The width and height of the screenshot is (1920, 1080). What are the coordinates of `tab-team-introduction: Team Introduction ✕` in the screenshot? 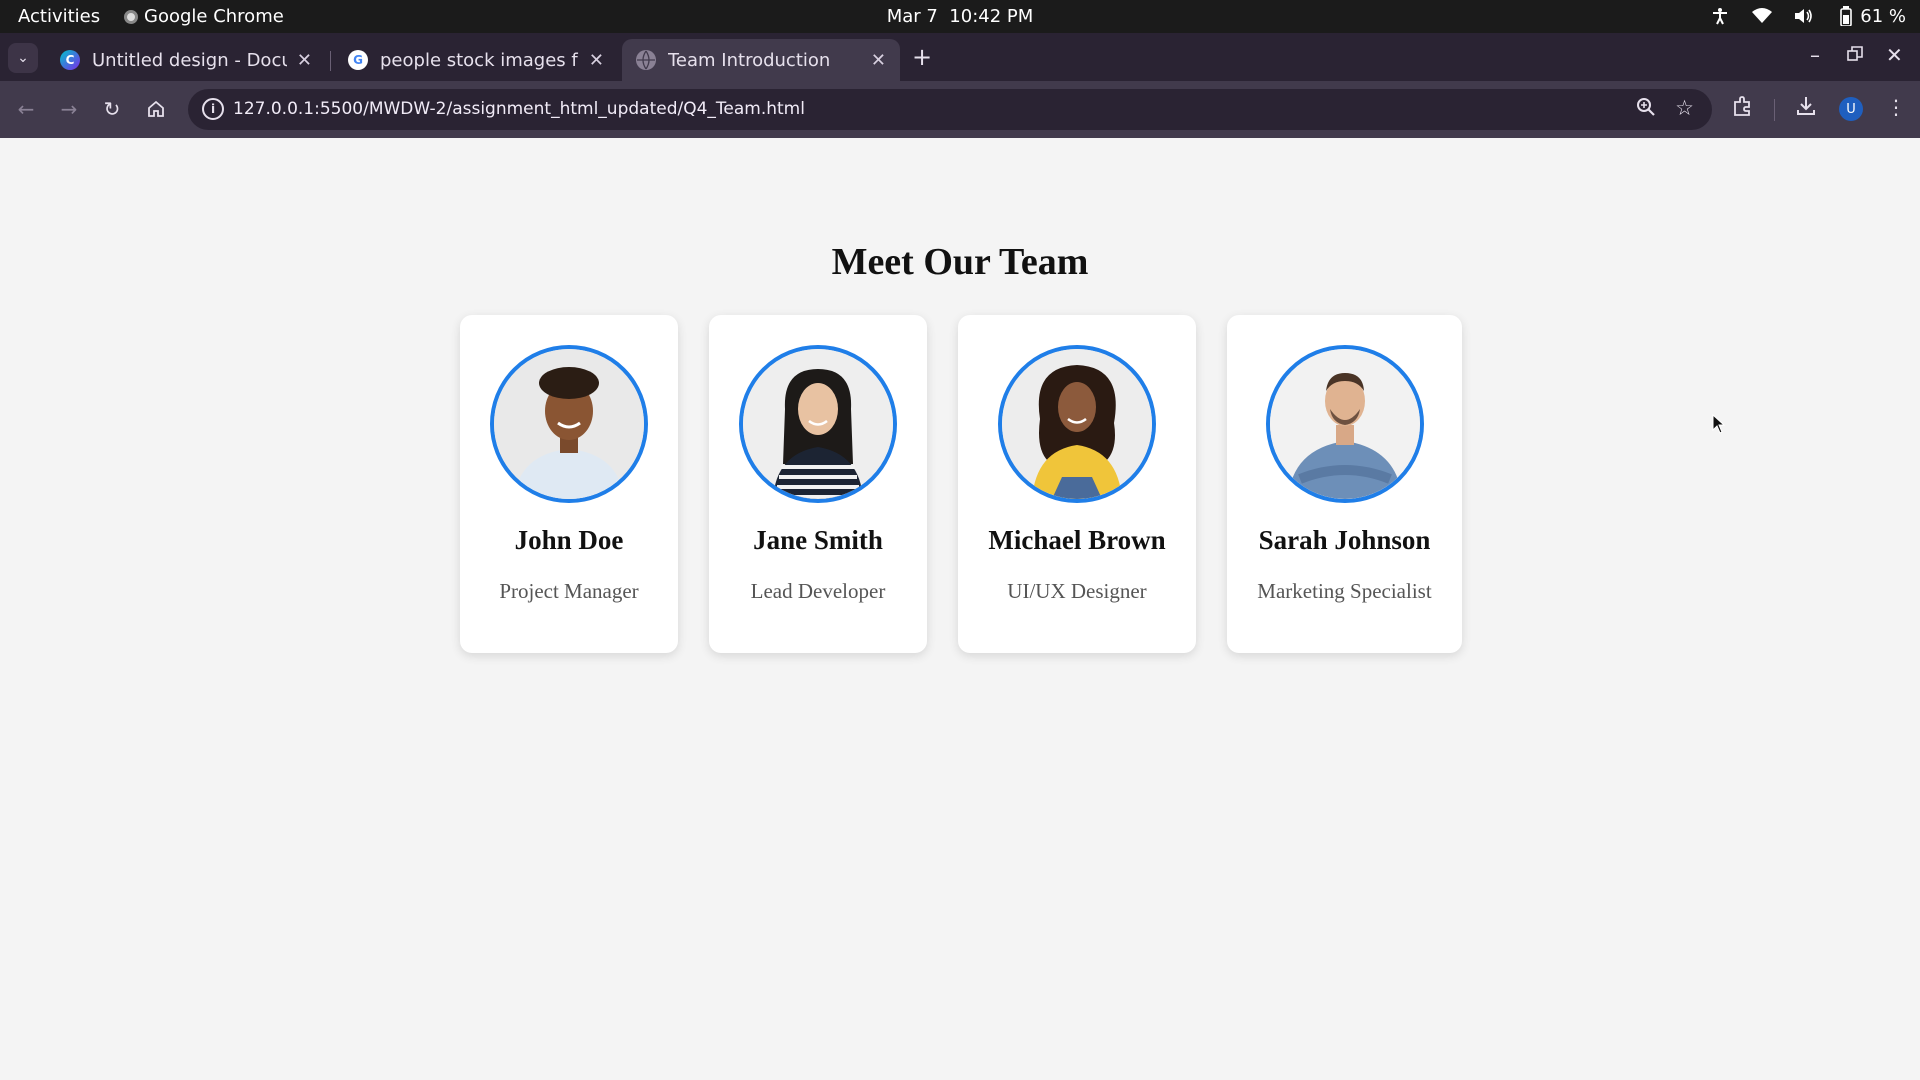 It's located at (761, 60).